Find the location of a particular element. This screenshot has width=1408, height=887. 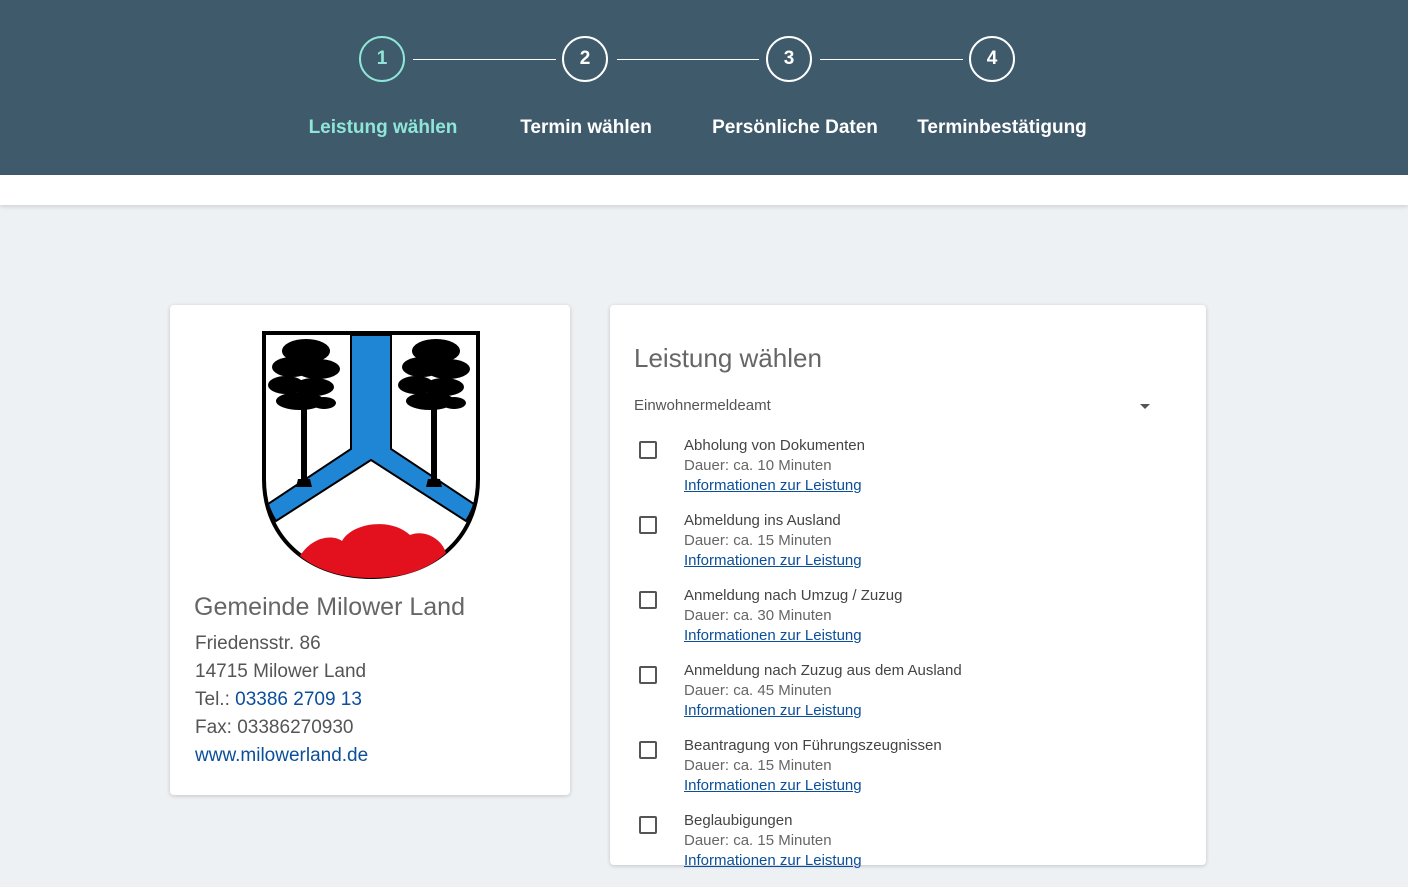

office-name: Gemeinde Milower Land is located at coordinates (329, 607).